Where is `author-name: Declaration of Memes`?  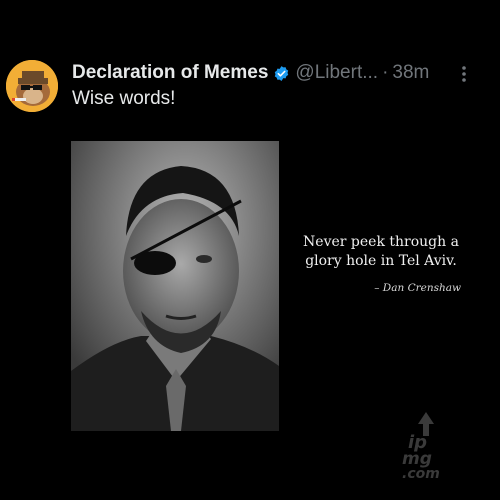
author-name: Declaration of Memes is located at coordinates (170, 73).